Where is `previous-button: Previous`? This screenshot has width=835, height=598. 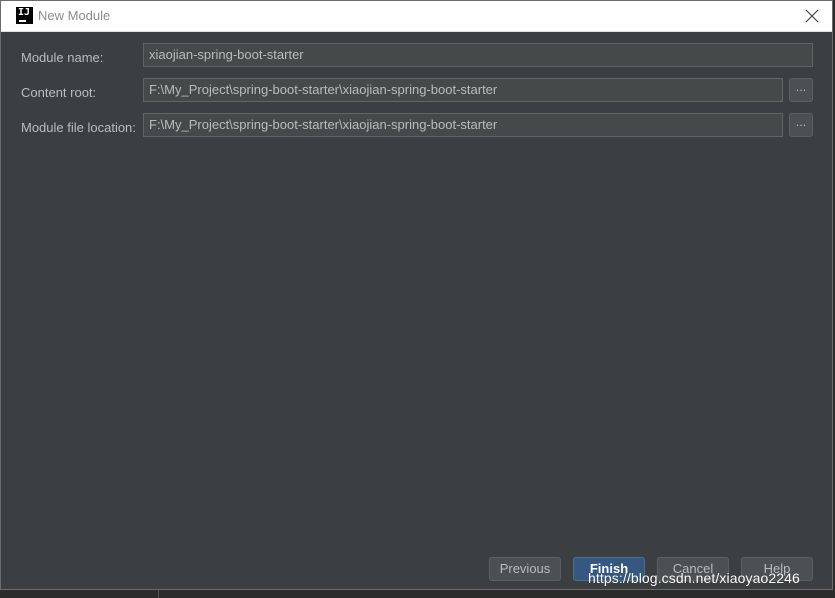
previous-button: Previous is located at coordinates (525, 569).